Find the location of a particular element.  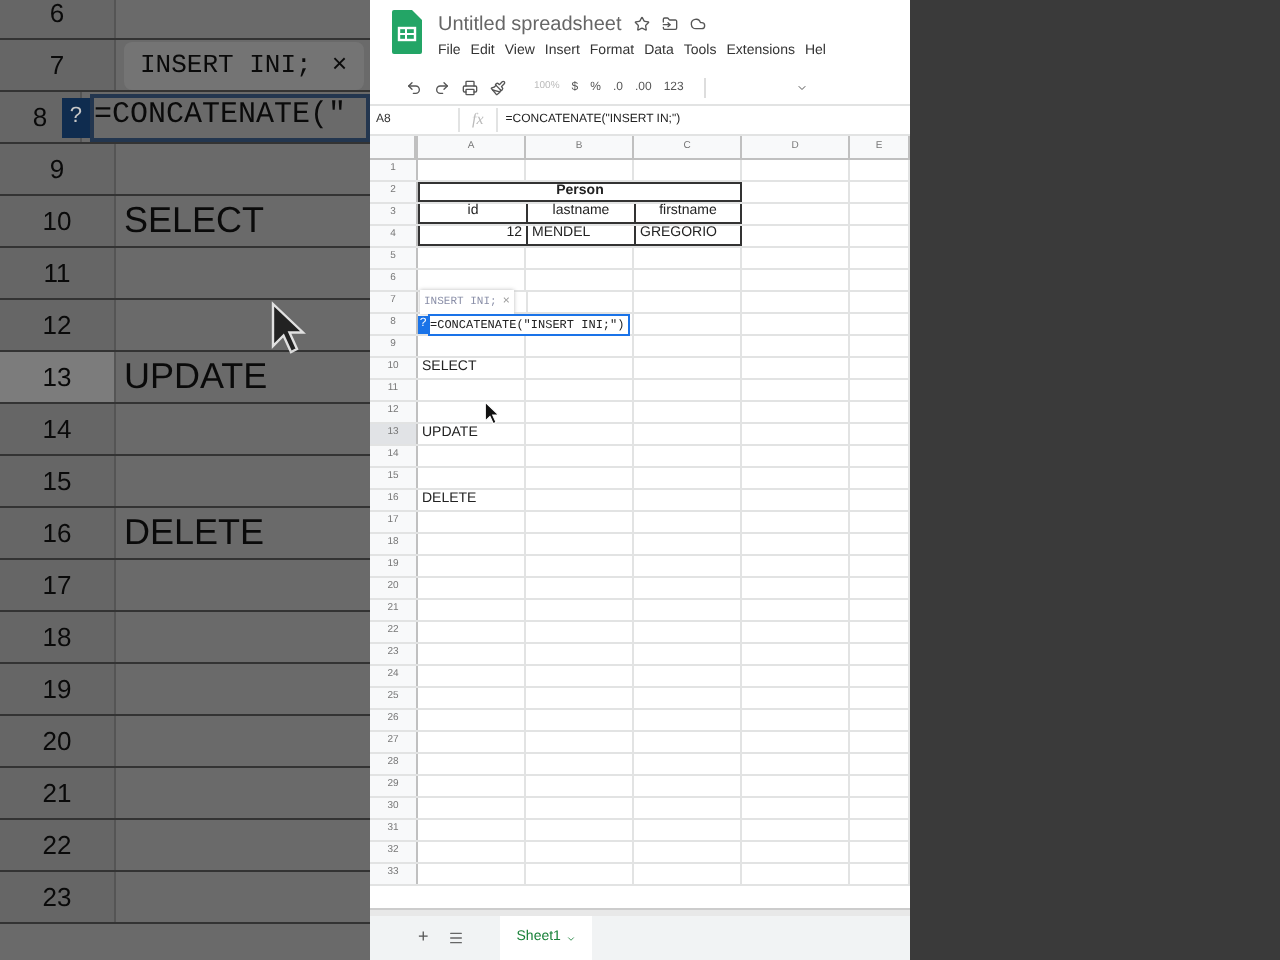

row-number: 21 is located at coordinates (58, 793).